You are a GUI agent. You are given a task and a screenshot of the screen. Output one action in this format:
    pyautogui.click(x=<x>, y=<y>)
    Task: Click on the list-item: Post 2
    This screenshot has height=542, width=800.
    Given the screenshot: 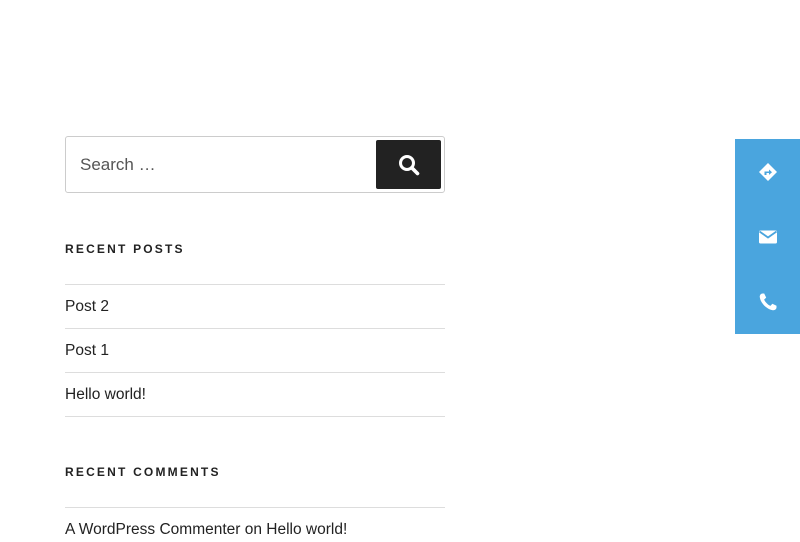 What is the action you would take?
    pyautogui.click(x=255, y=306)
    